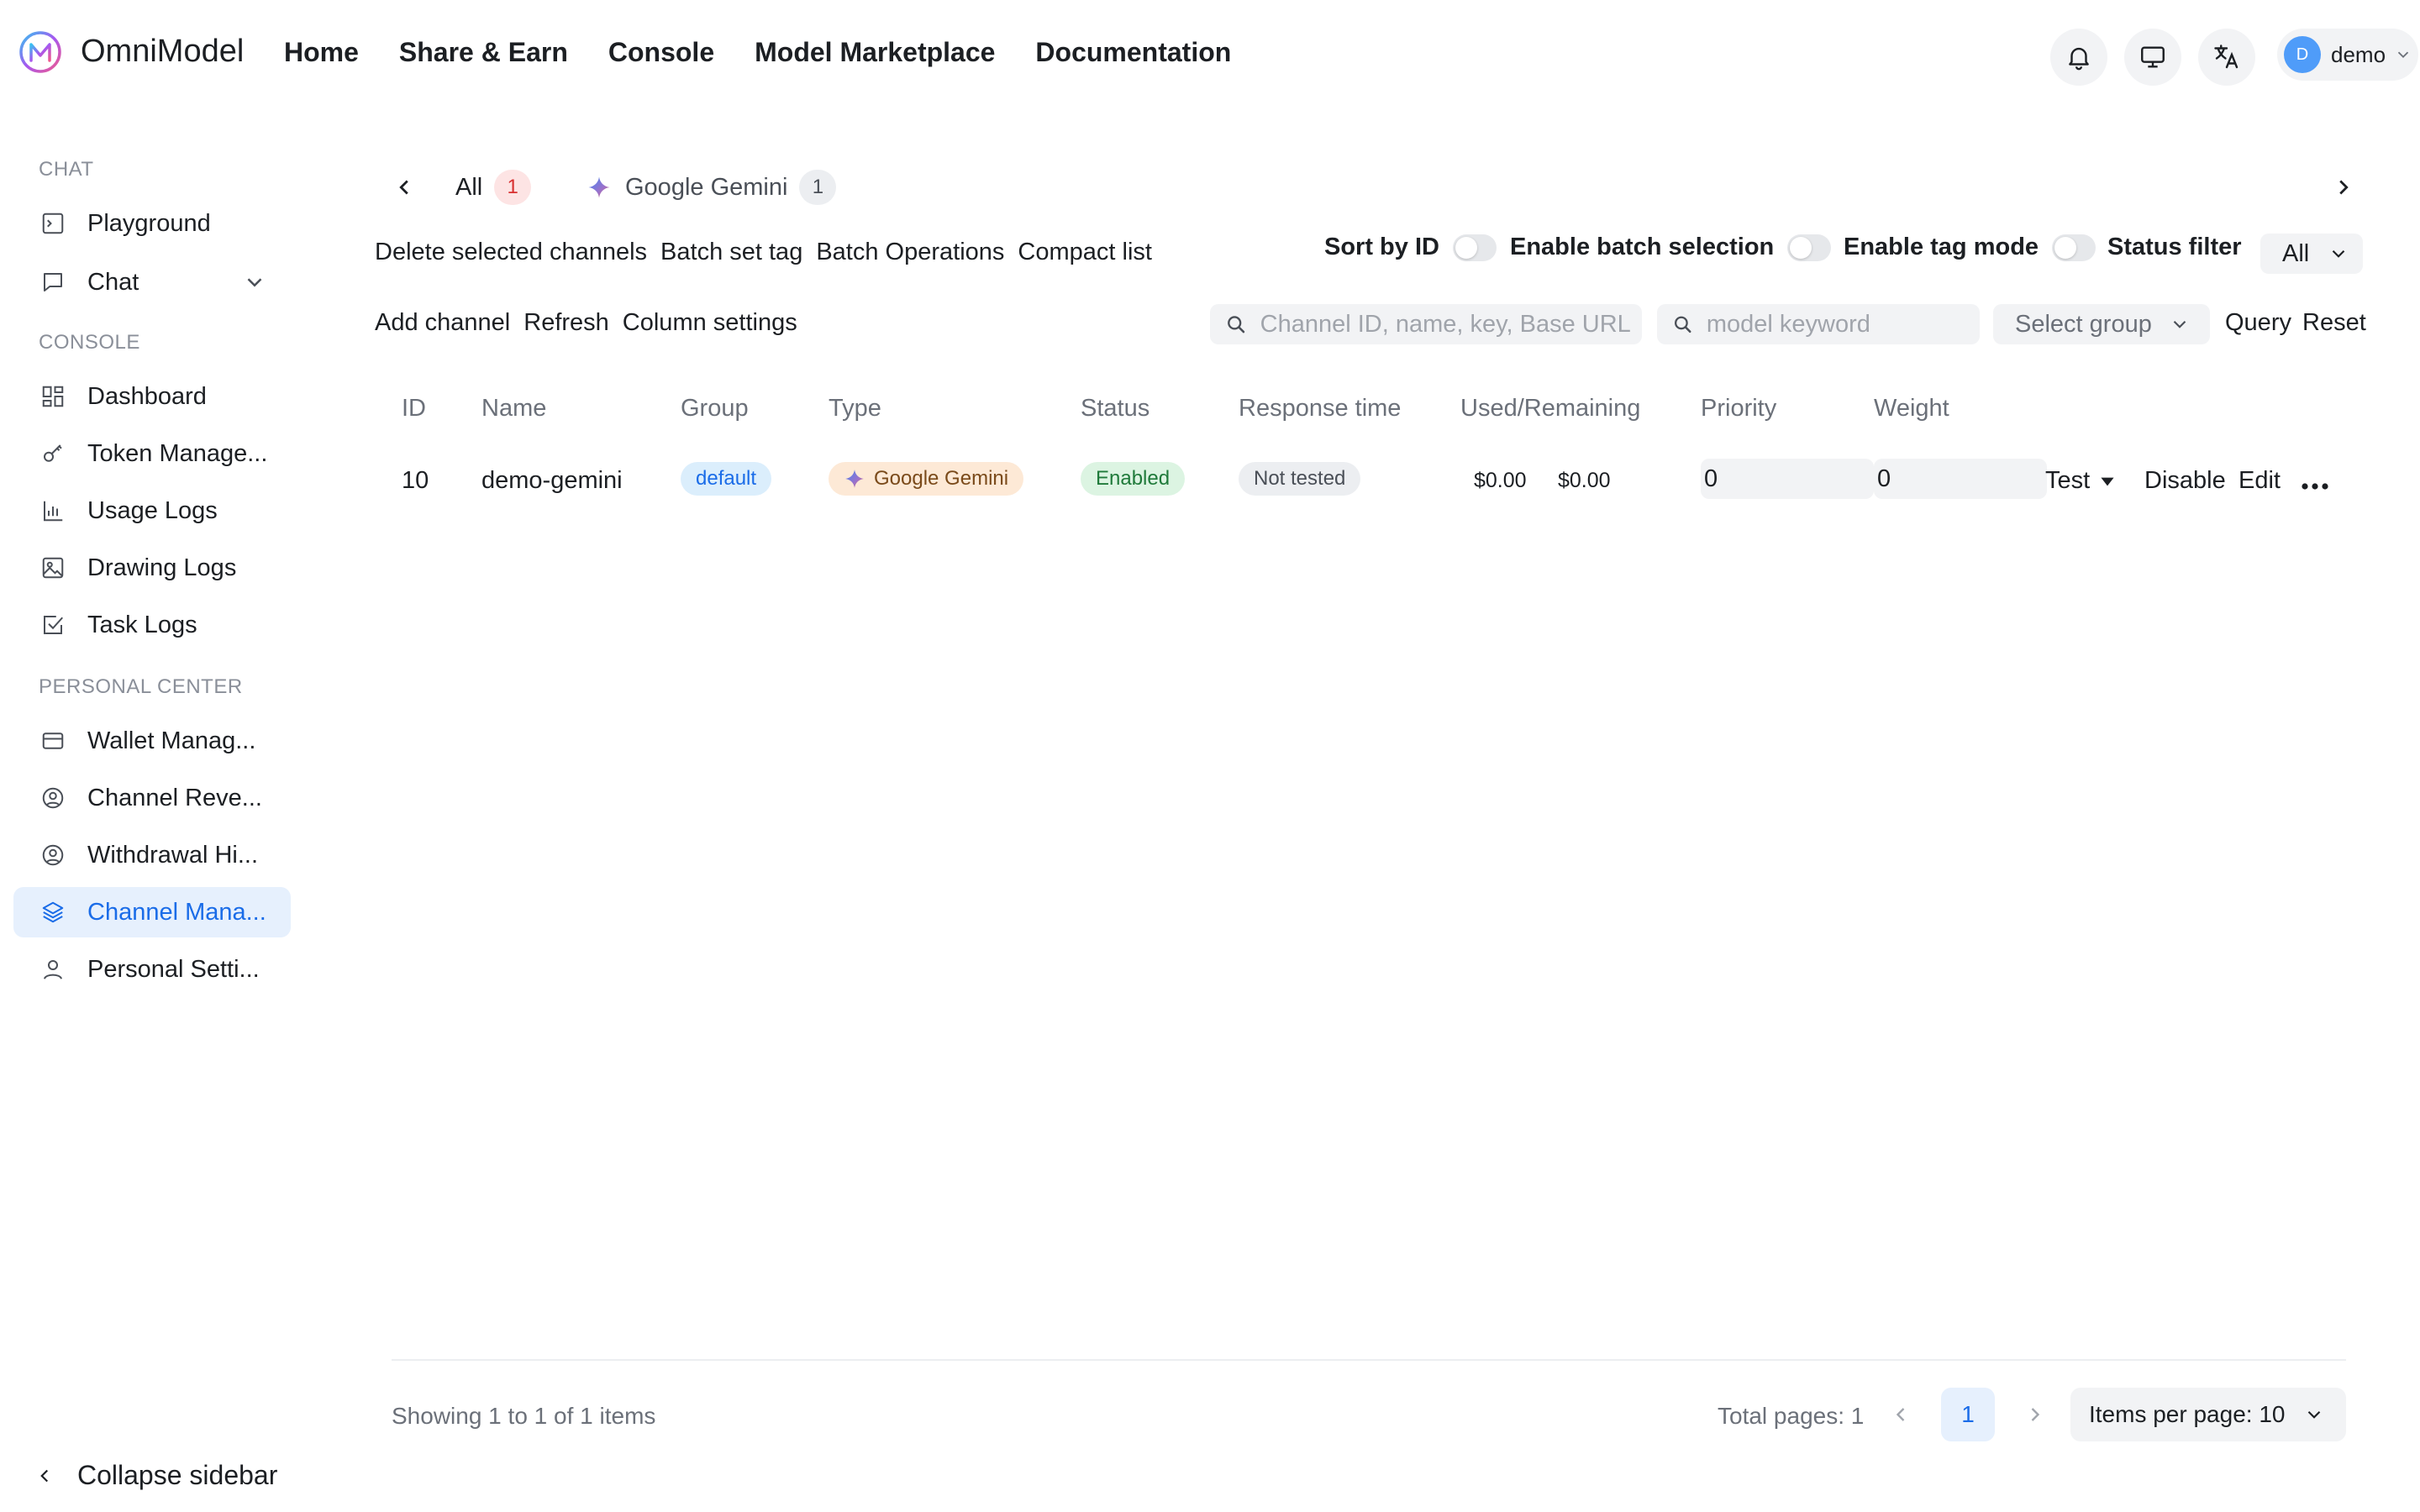  What do you see at coordinates (2258, 323) in the screenshot?
I see `query-button: Query` at bounding box center [2258, 323].